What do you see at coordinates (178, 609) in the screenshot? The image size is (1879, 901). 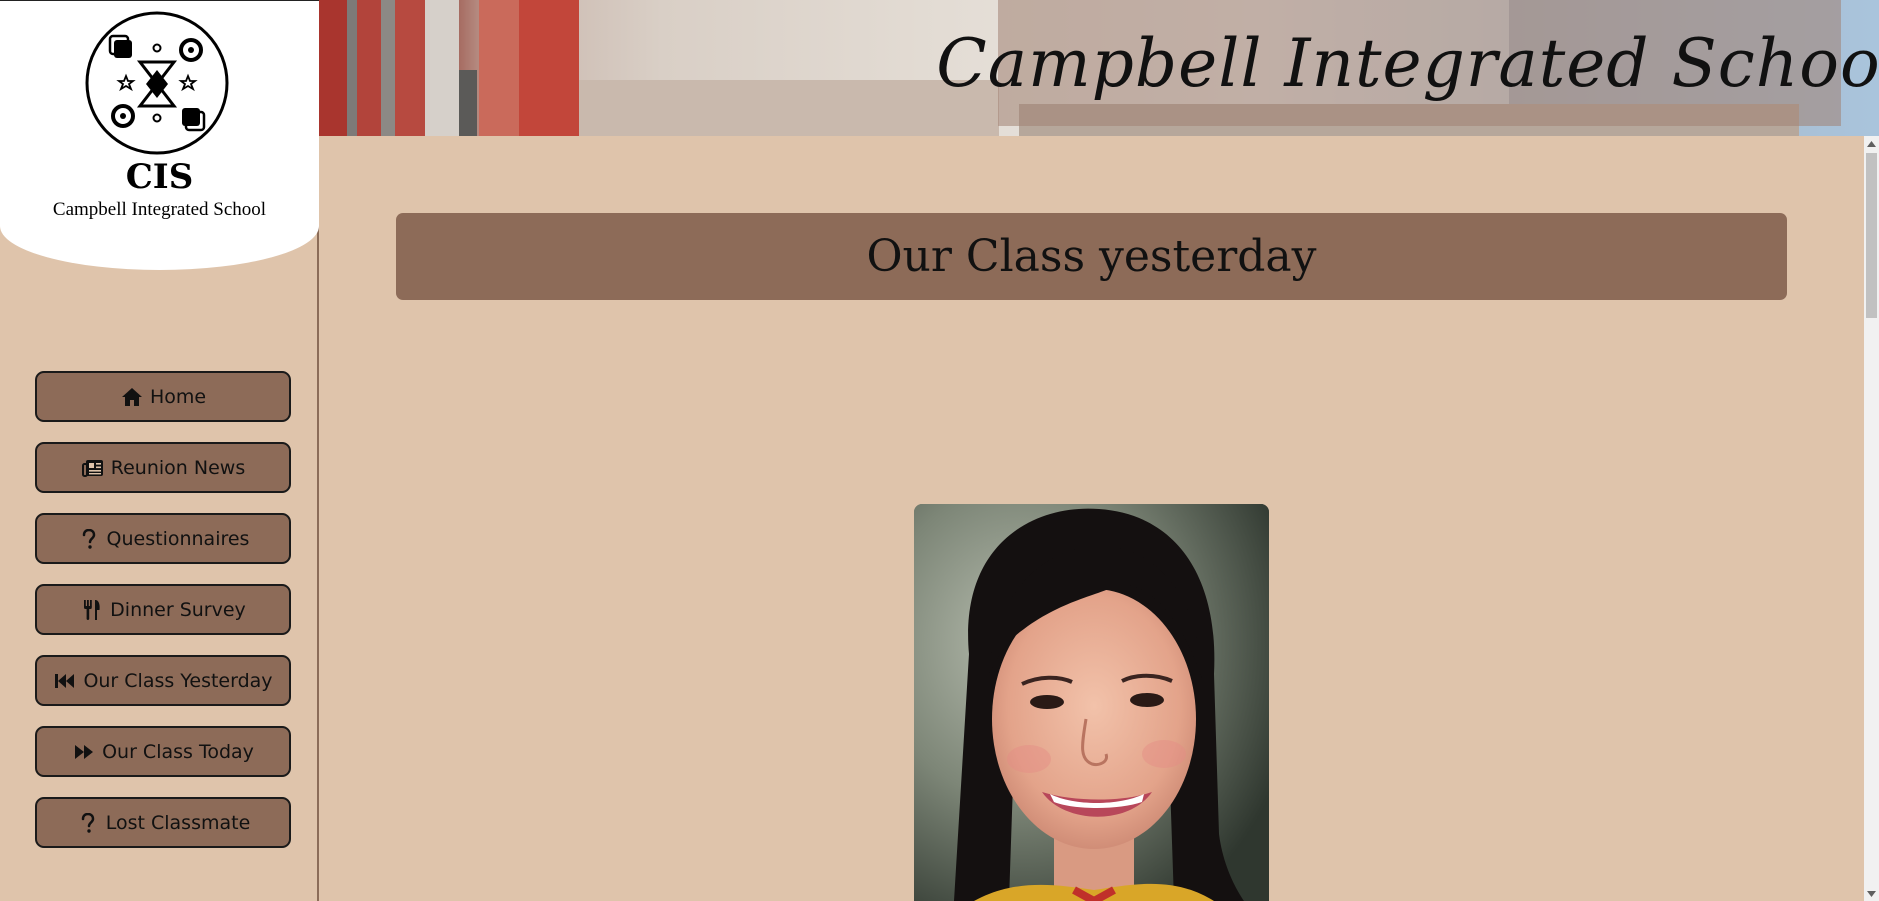 I see `nav-dinner-survey-label: Dinner Survey` at bounding box center [178, 609].